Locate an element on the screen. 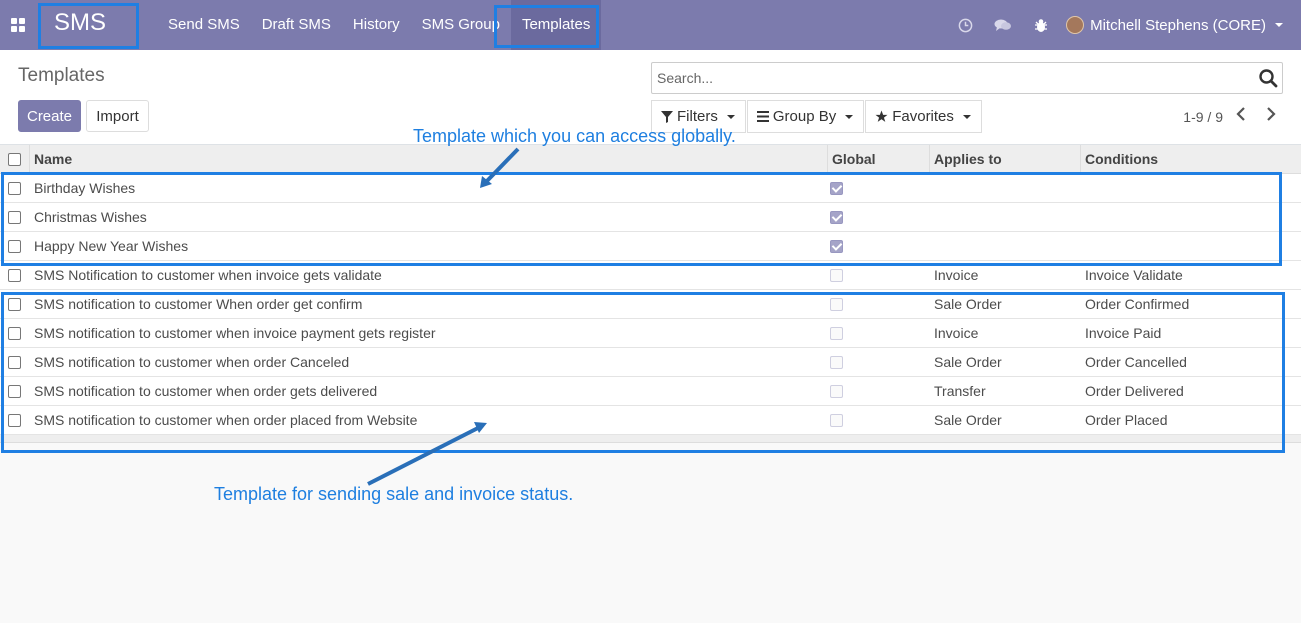  star-icon is located at coordinates (881, 116).